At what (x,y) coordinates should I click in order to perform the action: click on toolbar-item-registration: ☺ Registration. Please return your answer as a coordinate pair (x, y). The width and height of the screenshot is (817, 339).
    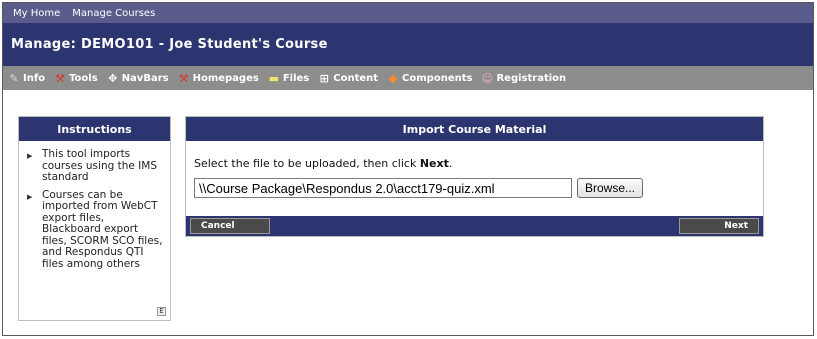
    Looking at the image, I should click on (523, 78).